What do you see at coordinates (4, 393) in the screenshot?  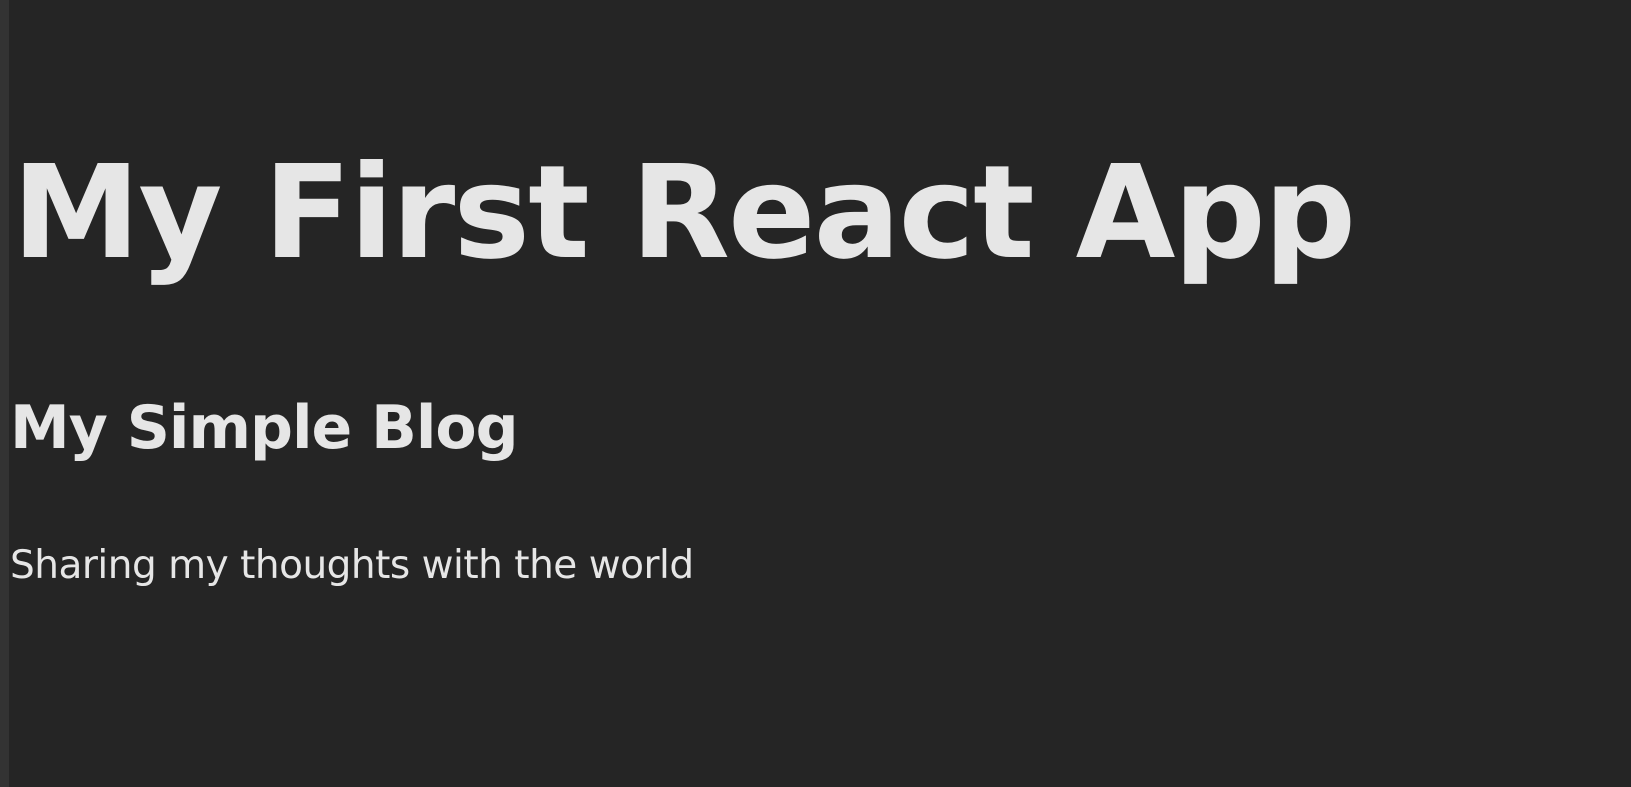 I see `window-left-edge` at bounding box center [4, 393].